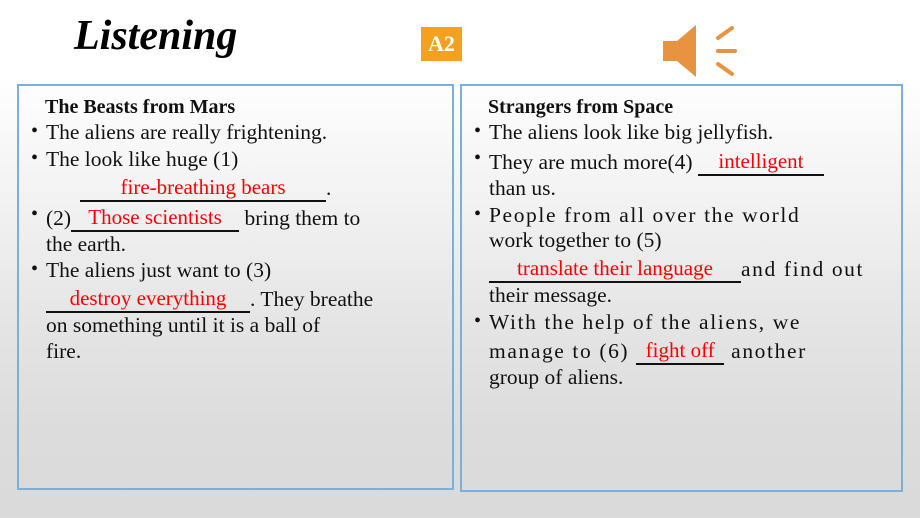 Image resolution: width=920 pixels, height=518 pixels. Describe the element at coordinates (142, 158) in the screenshot. I see `bullet-text: The look like huge (1)` at that location.